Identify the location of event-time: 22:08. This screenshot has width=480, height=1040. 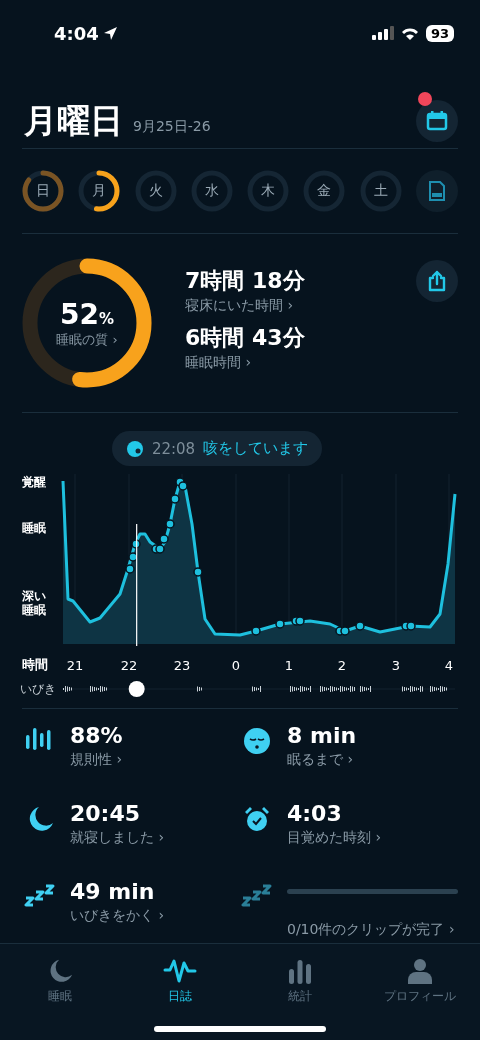
(173, 448).